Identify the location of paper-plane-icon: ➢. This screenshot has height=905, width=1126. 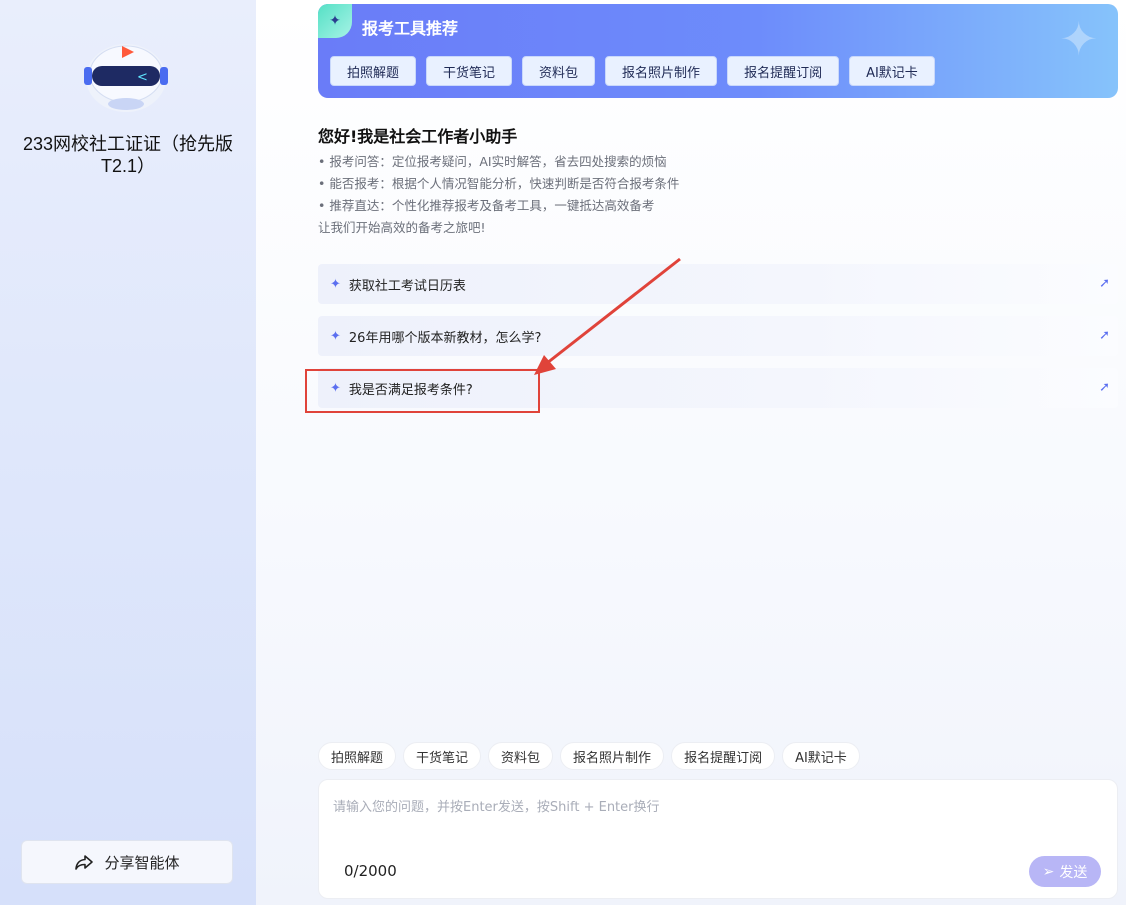
(1048, 871).